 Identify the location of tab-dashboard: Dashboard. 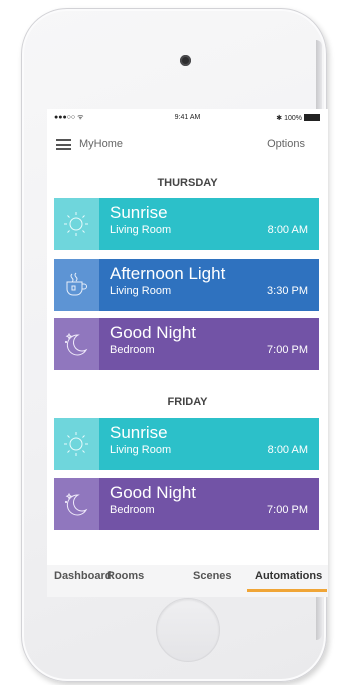
(82, 576).